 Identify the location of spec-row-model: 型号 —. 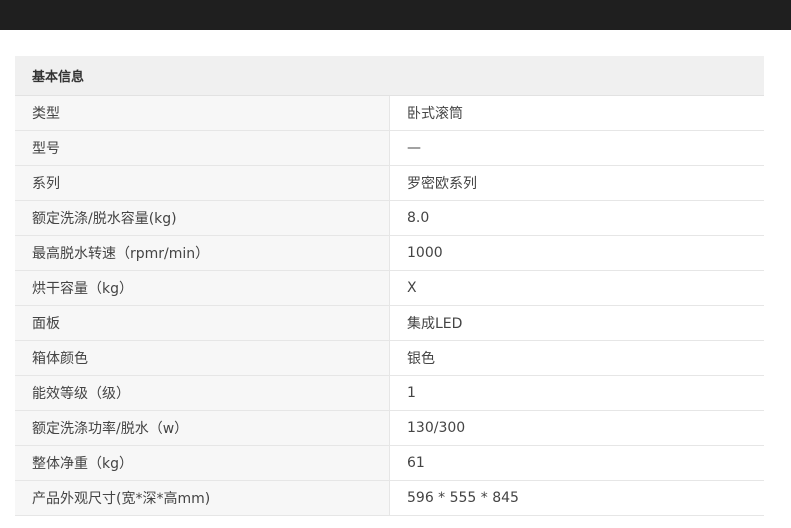
(389, 148).